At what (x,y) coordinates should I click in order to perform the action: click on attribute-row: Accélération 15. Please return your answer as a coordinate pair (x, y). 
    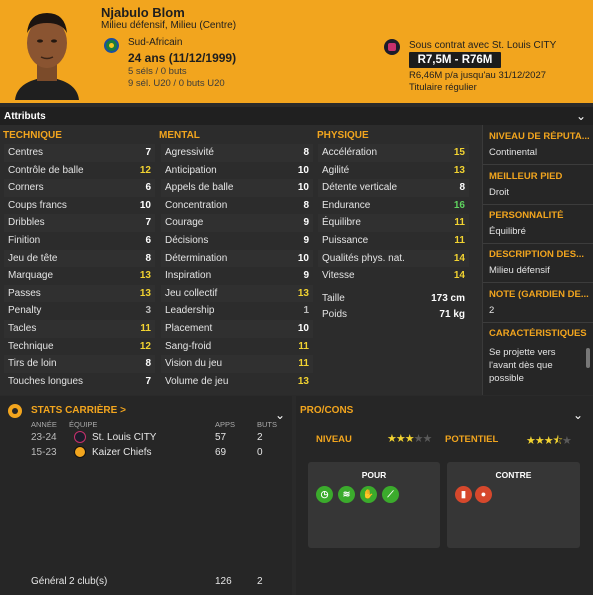
    Looking at the image, I should click on (393, 153).